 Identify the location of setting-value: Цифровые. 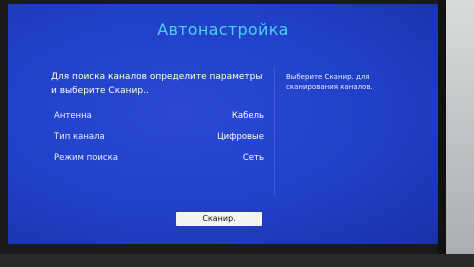
(240, 137).